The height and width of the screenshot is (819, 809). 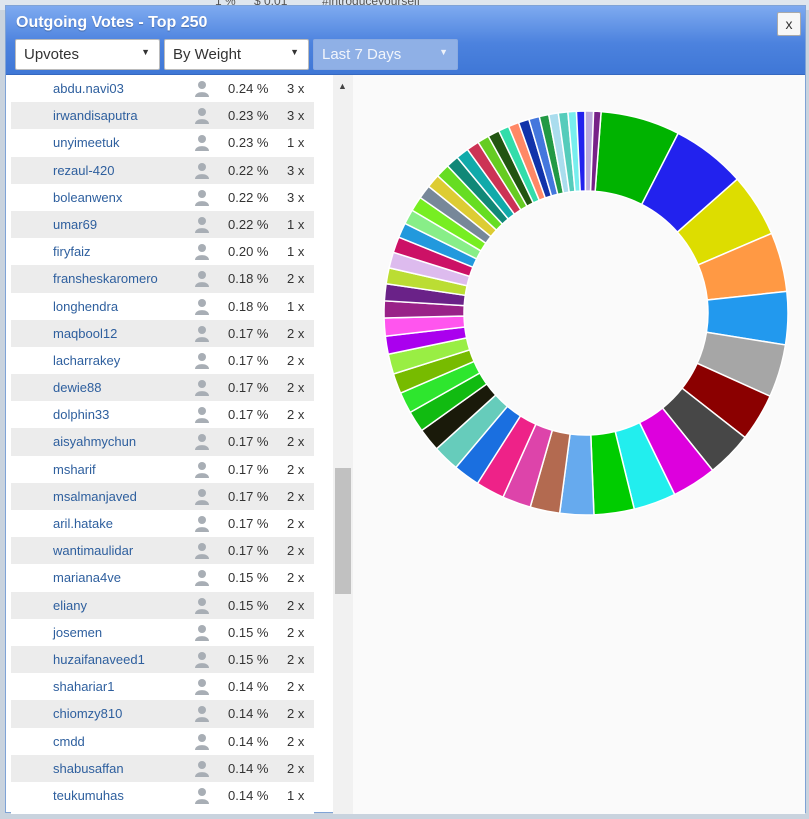 I want to click on voter-name-link: aril.hatake, so click(x=83, y=523).